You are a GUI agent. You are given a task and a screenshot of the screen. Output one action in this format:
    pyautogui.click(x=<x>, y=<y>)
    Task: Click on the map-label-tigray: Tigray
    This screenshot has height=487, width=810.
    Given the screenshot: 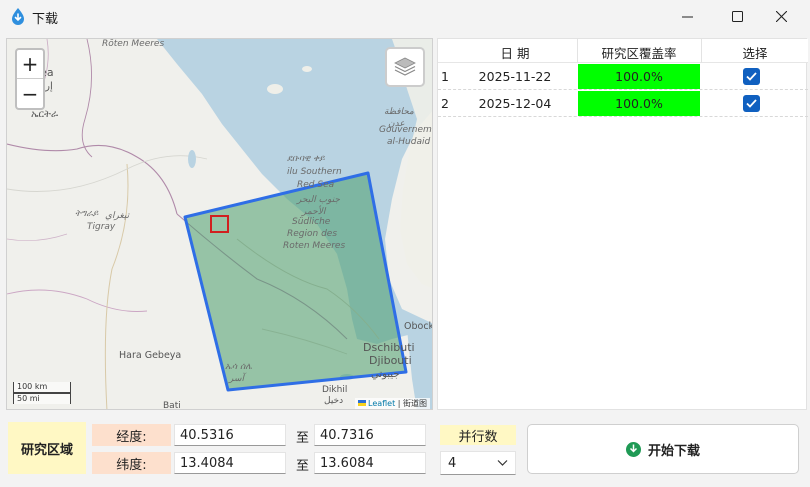 What is the action you would take?
    pyautogui.click(x=101, y=227)
    